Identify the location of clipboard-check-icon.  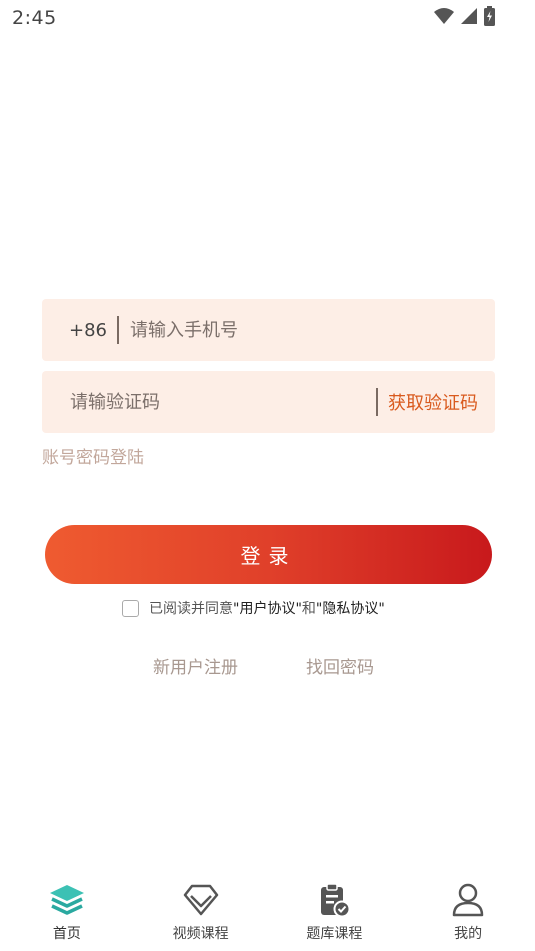
(334, 900).